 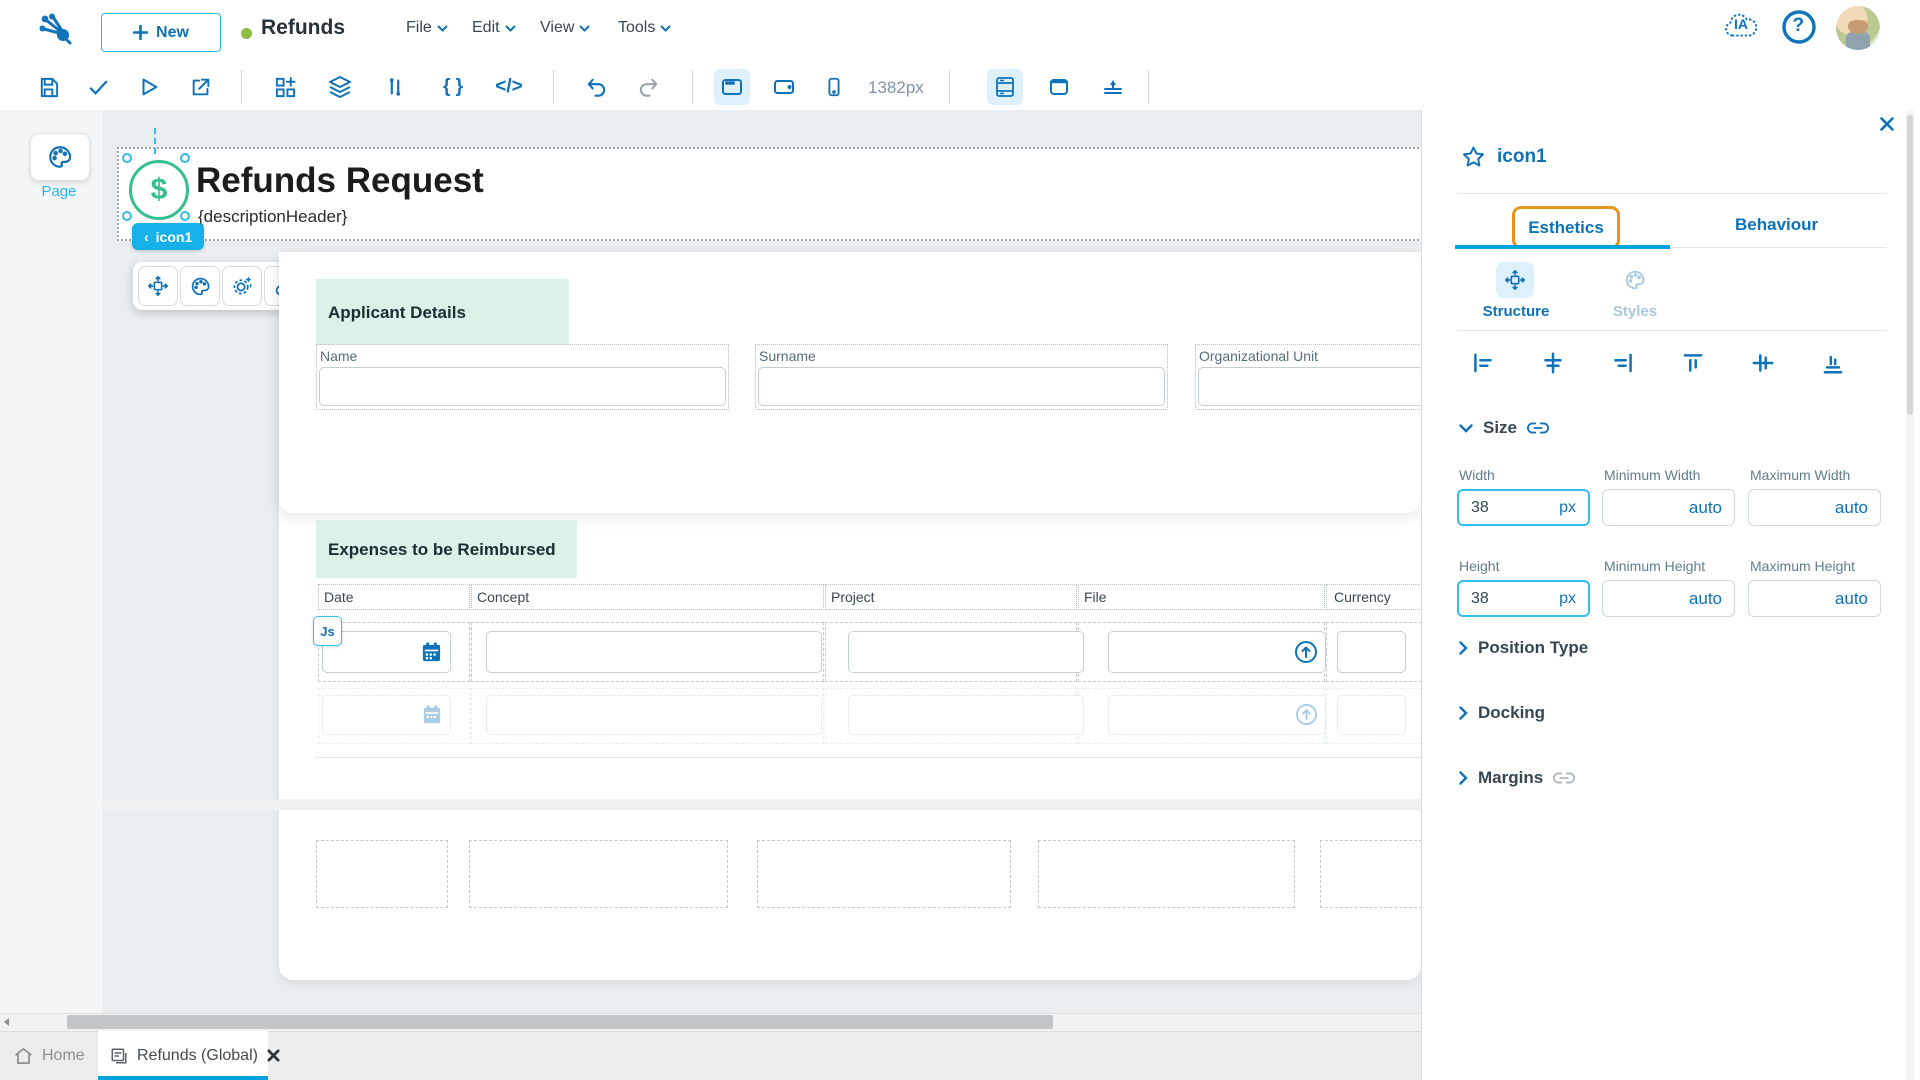 I want to click on docking-section-header: Docking, so click(x=1502, y=713).